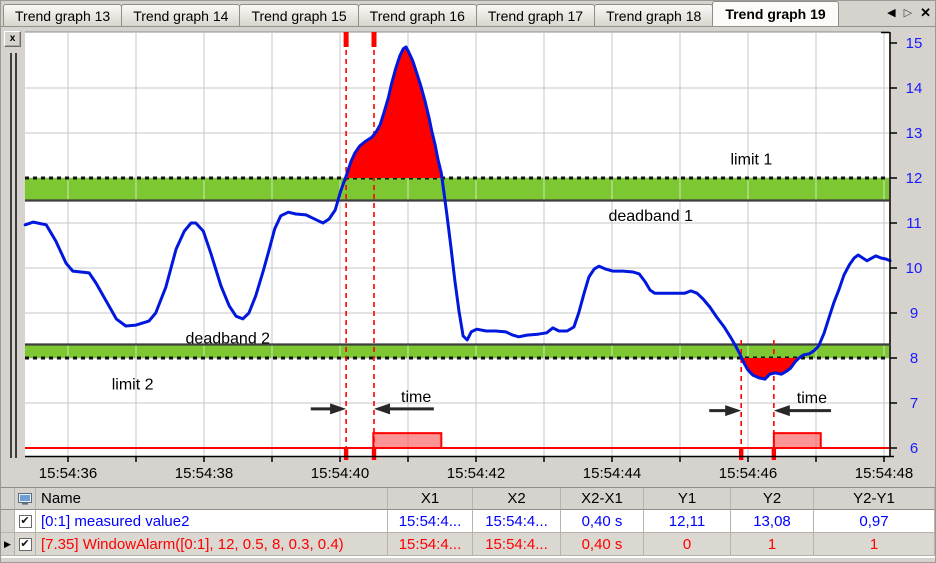 The height and width of the screenshot is (563, 936). I want to click on tab-label: Trend graph 13, so click(63, 15).